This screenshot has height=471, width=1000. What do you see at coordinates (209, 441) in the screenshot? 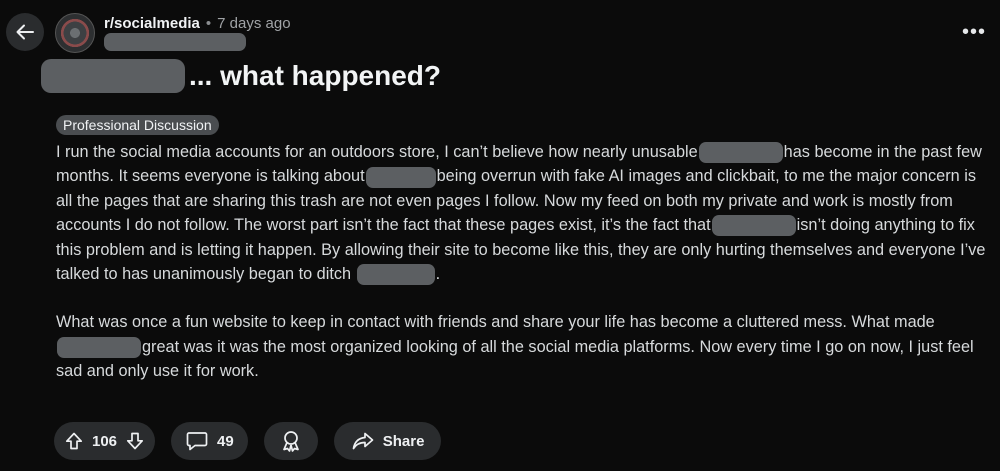
I see `comments-button: 49` at bounding box center [209, 441].